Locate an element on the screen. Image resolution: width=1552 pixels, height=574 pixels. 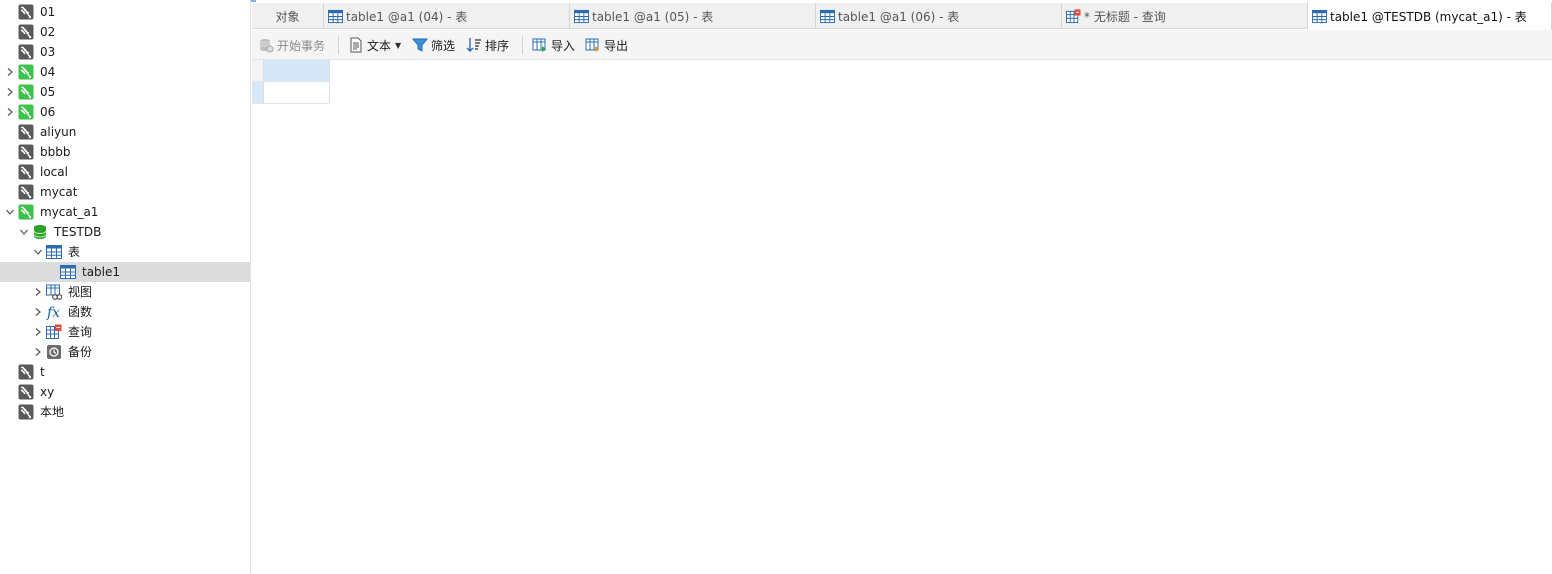
tab-1: table1 @a1 (04) - 表 is located at coordinates (447, 16).